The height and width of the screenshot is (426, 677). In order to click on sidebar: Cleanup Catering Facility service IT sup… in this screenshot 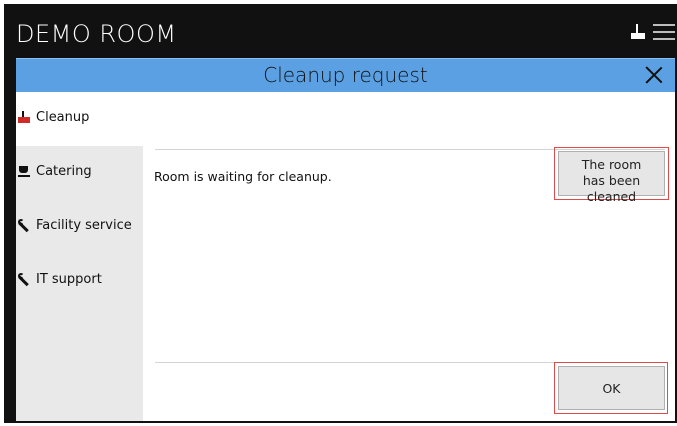, I will do `click(79, 256)`.